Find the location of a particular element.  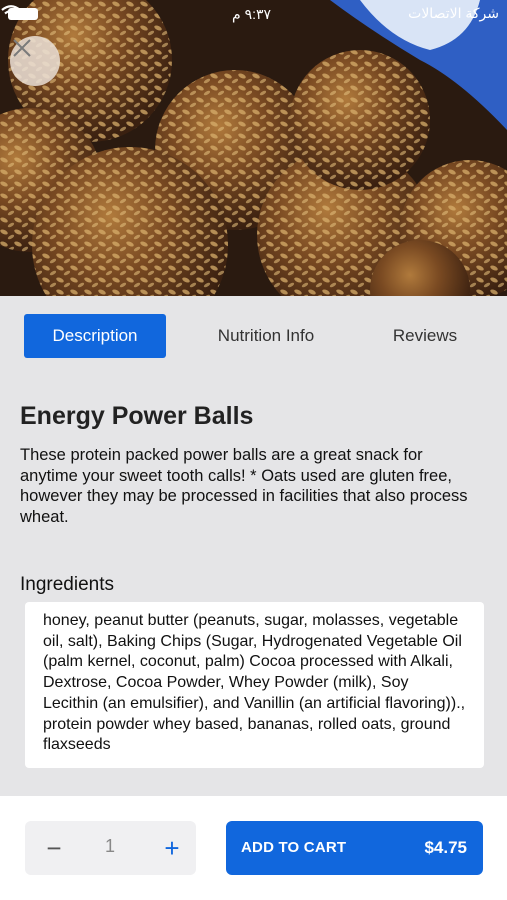

status-time: ٩:٣٧ م is located at coordinates (252, 14).